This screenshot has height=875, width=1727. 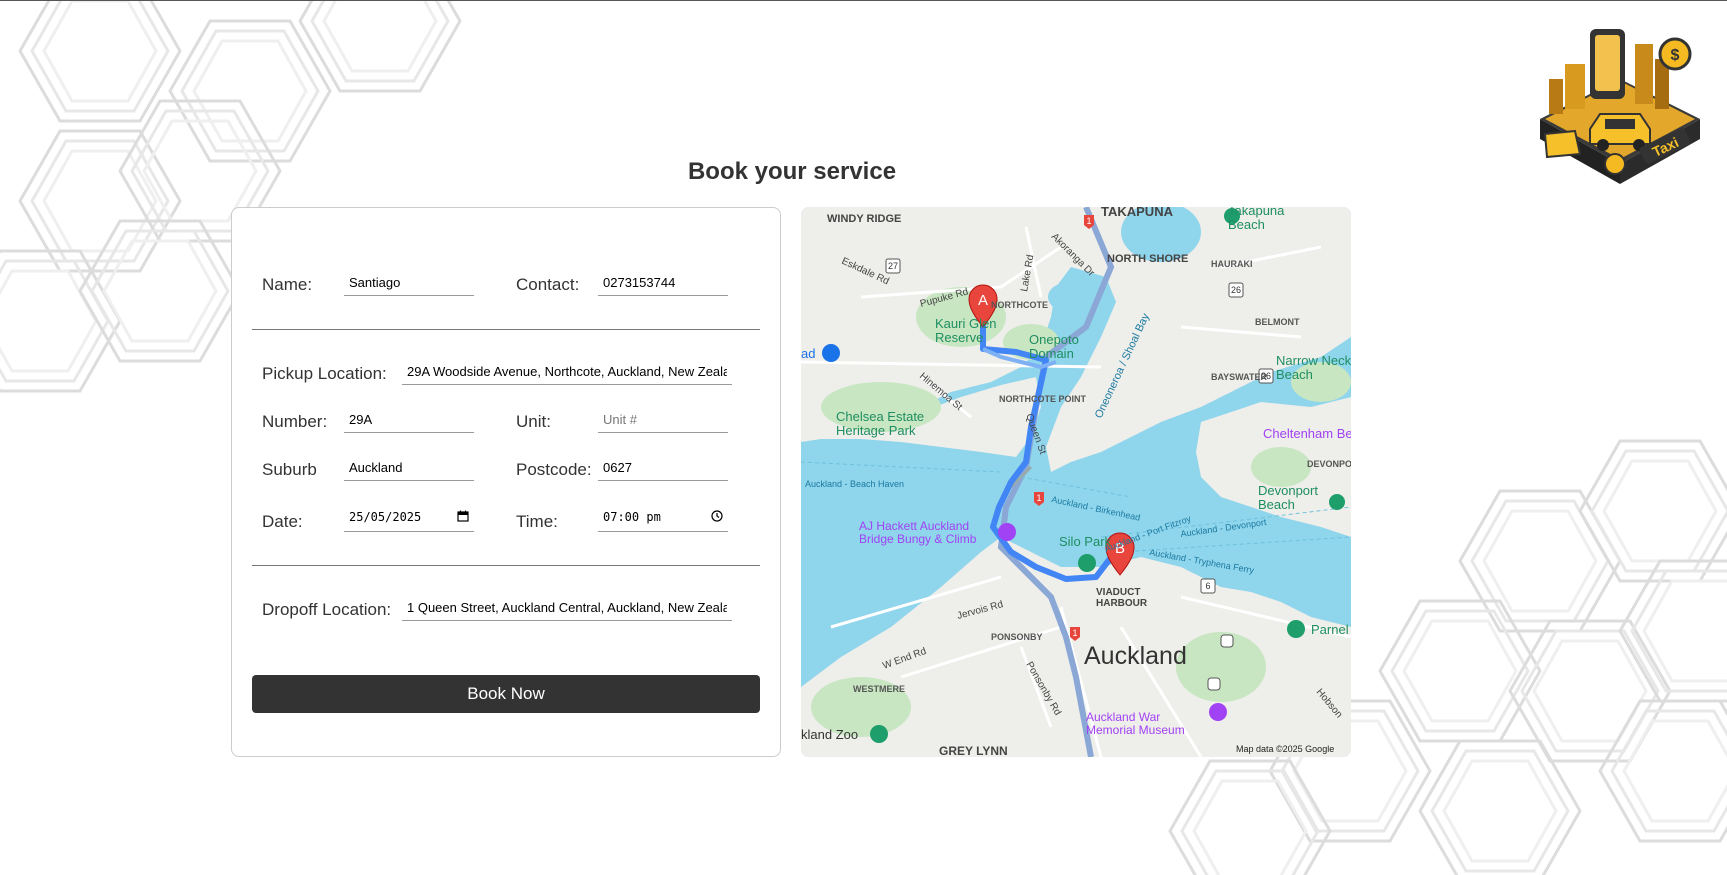 I want to click on map-label-westmere: WESTMERE, so click(x=879, y=689).